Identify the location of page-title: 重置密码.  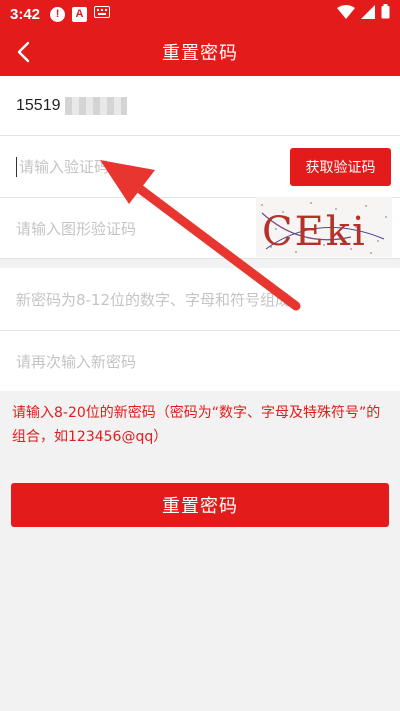
(200, 53).